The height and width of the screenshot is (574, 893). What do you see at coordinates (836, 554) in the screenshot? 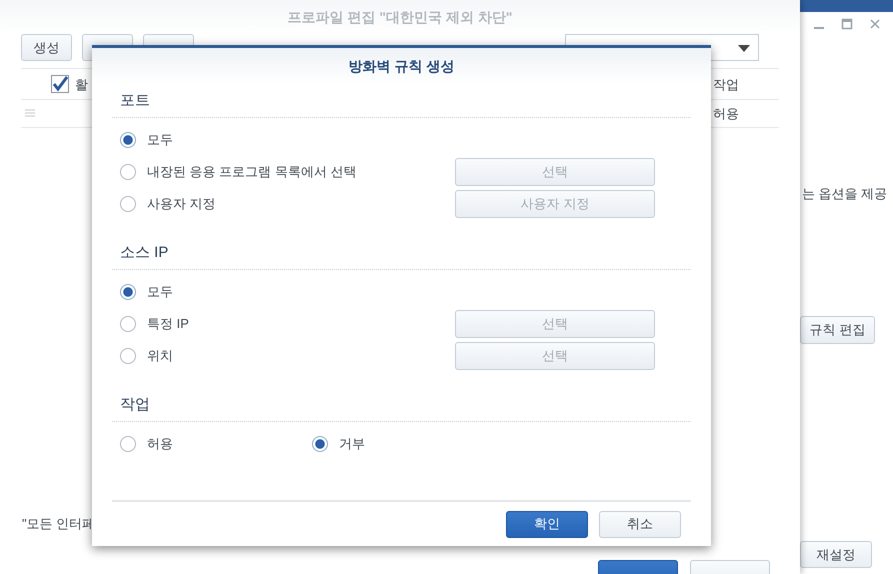
I see `reset-button: 재설정` at bounding box center [836, 554].